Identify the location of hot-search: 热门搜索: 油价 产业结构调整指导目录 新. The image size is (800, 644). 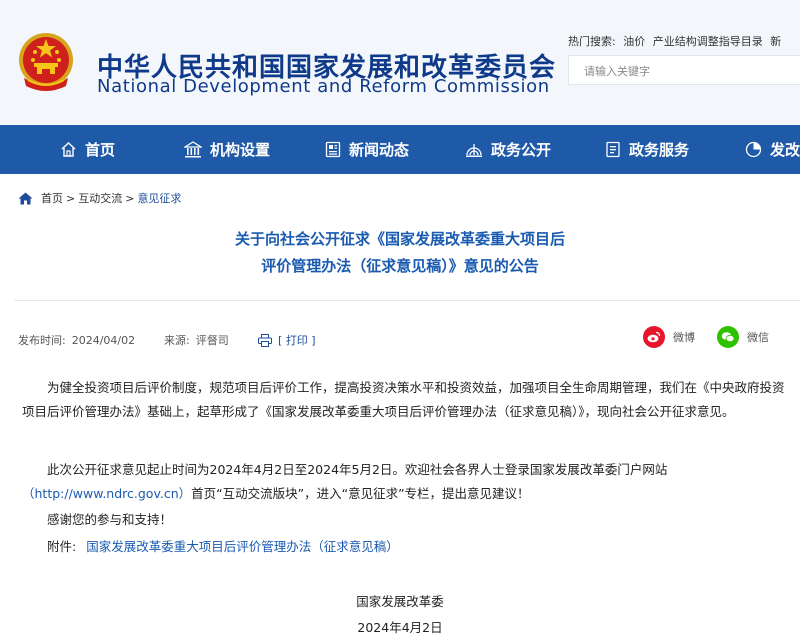
(676, 41).